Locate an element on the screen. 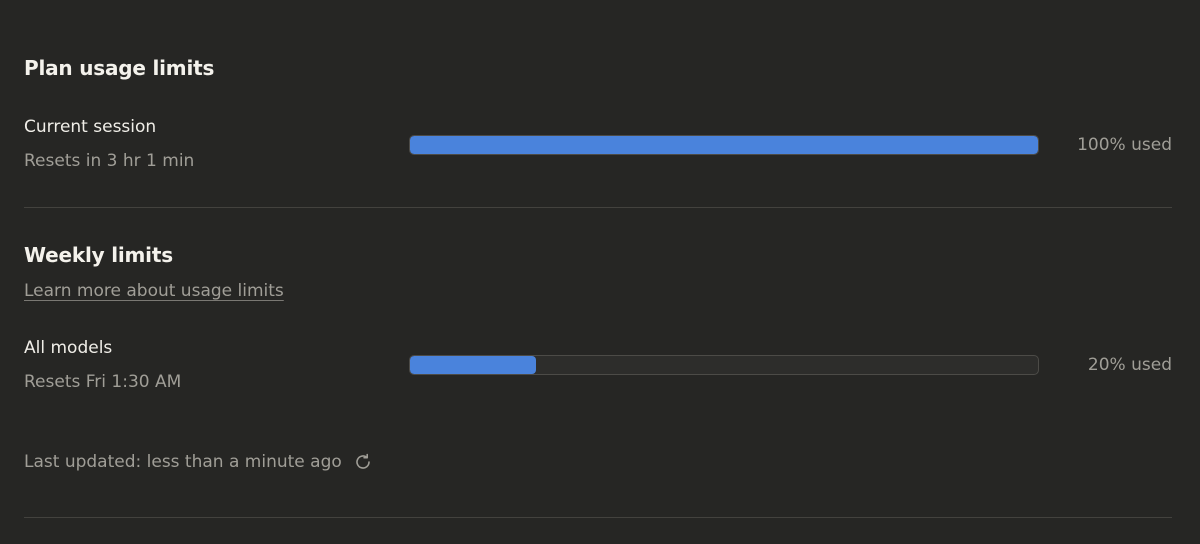  current-session-progress-fill is located at coordinates (724, 145).